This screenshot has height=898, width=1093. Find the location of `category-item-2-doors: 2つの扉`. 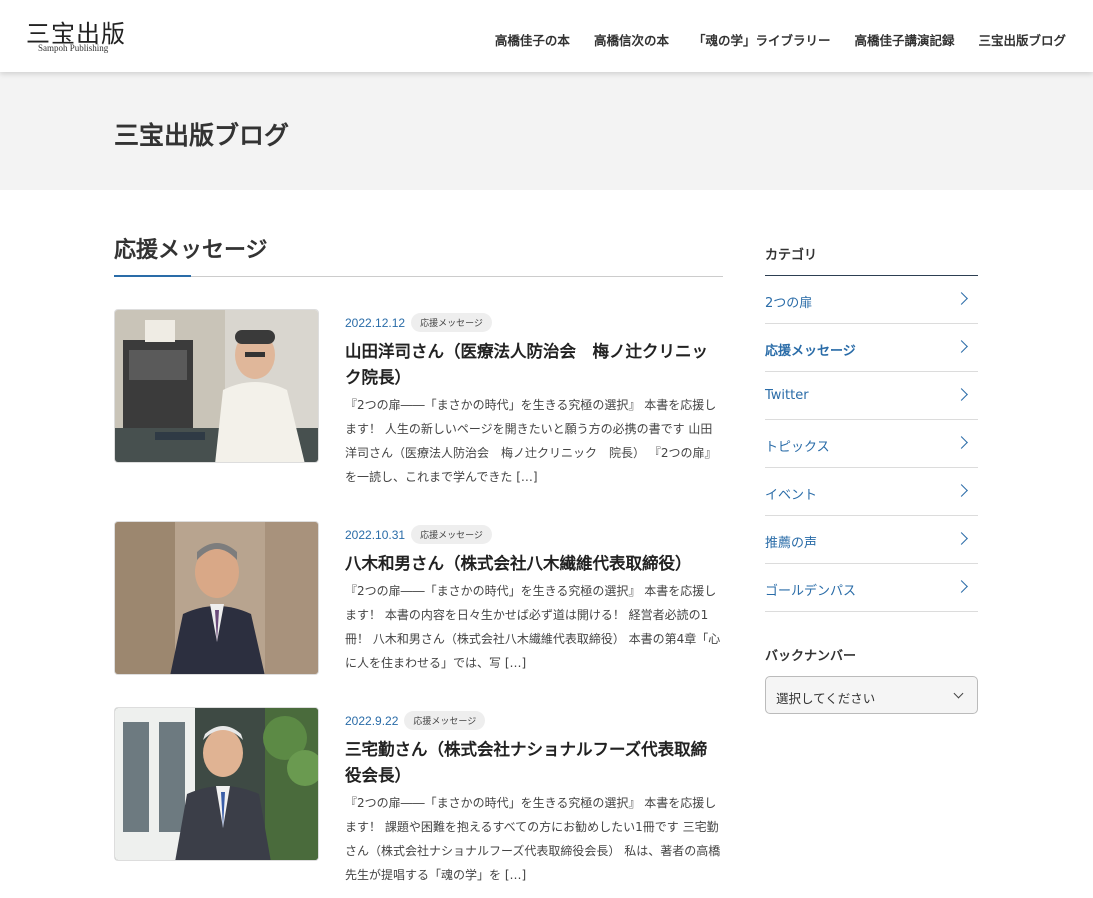

category-item-2-doors: 2つの扉 is located at coordinates (871, 300).